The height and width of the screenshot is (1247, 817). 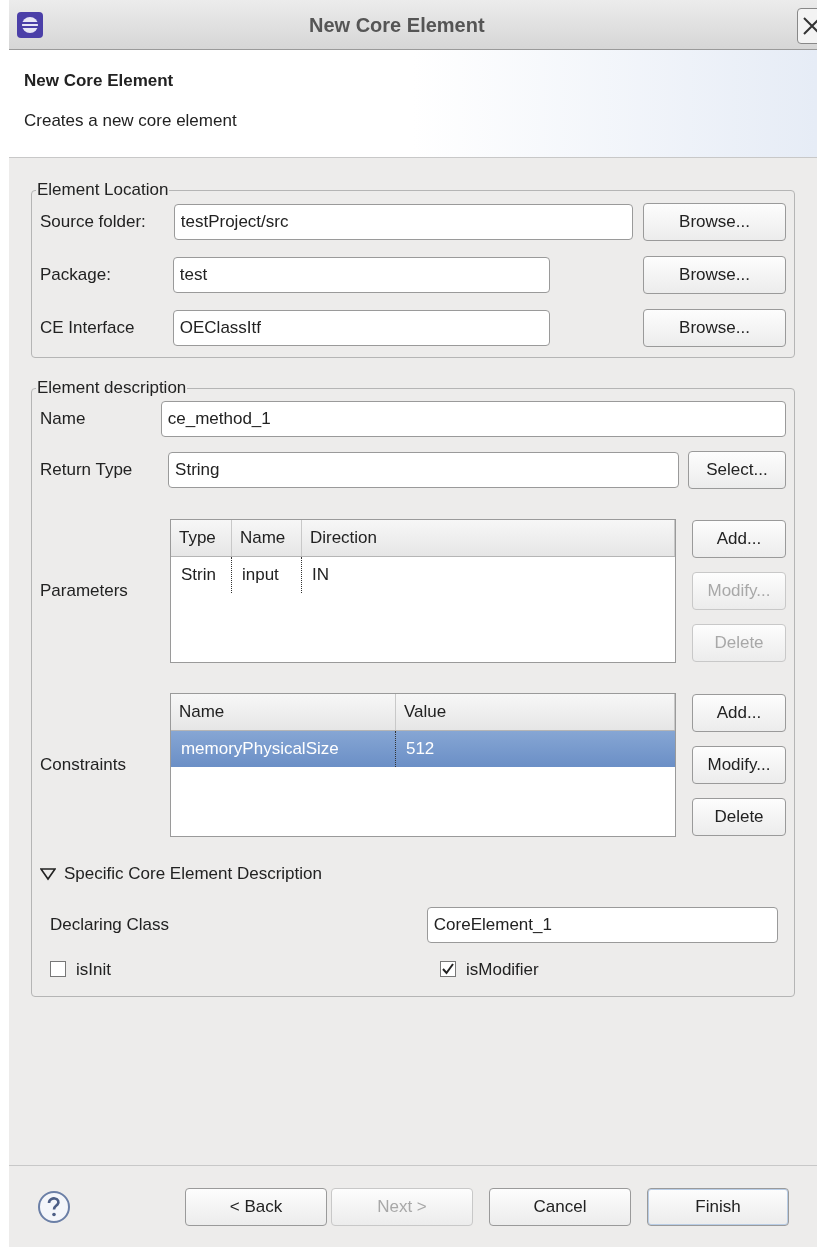 What do you see at coordinates (87, 470) in the screenshot?
I see `field-label: Return Type` at bounding box center [87, 470].